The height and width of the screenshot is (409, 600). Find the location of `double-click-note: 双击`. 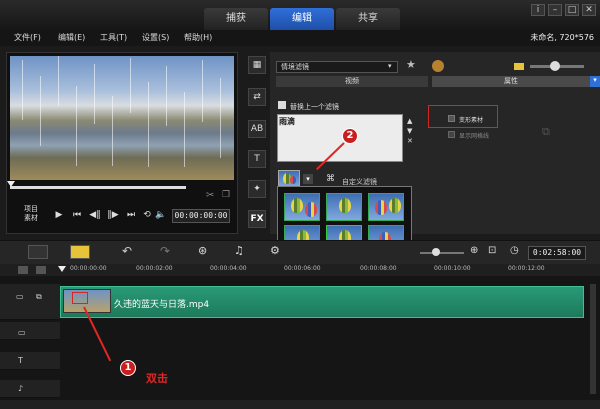

double-click-note: 双击 is located at coordinates (157, 378).